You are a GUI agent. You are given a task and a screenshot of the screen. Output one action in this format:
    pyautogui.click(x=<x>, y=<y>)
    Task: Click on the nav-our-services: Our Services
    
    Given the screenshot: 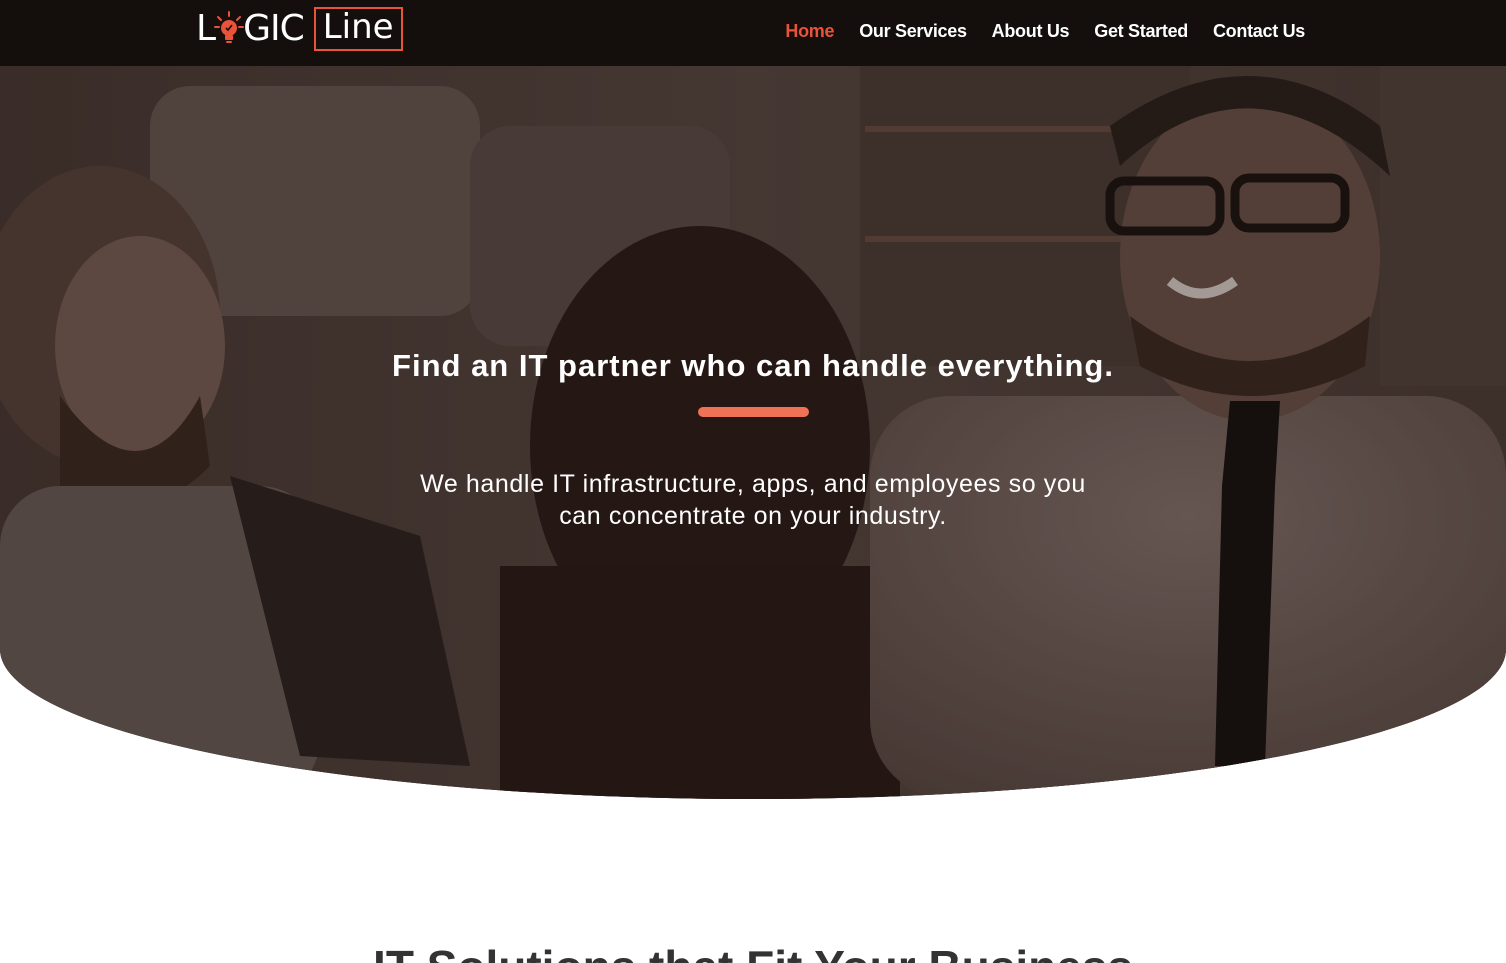 What is the action you would take?
    pyautogui.click(x=913, y=31)
    